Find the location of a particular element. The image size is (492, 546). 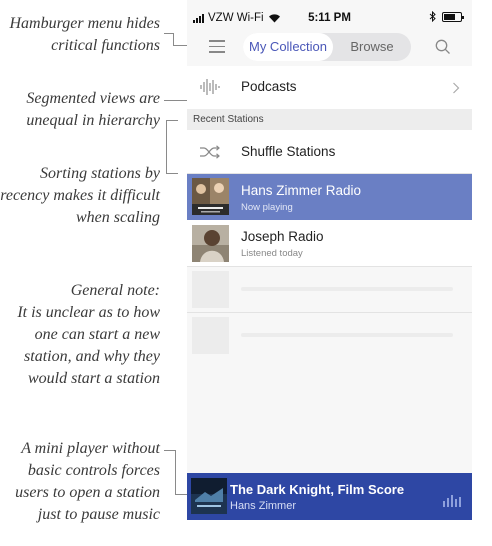

shuffle-icon is located at coordinates (210, 152).